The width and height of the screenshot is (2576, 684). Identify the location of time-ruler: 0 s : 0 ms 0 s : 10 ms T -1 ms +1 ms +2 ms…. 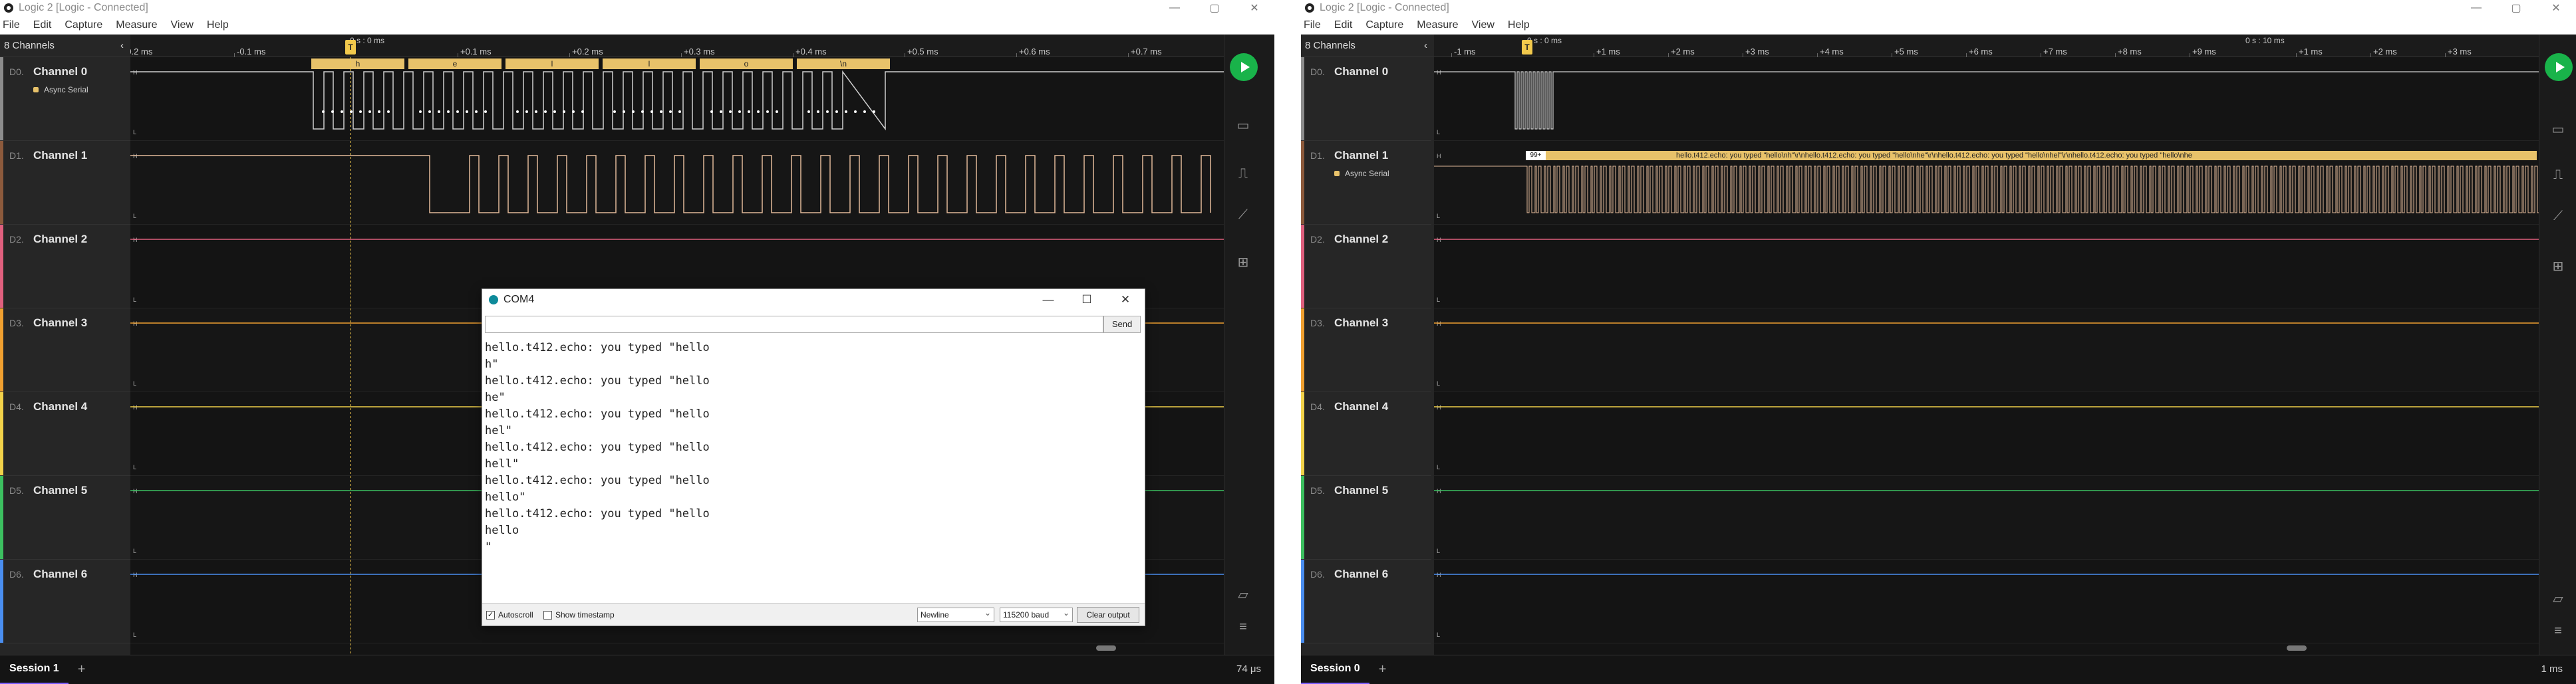
(1986, 46).